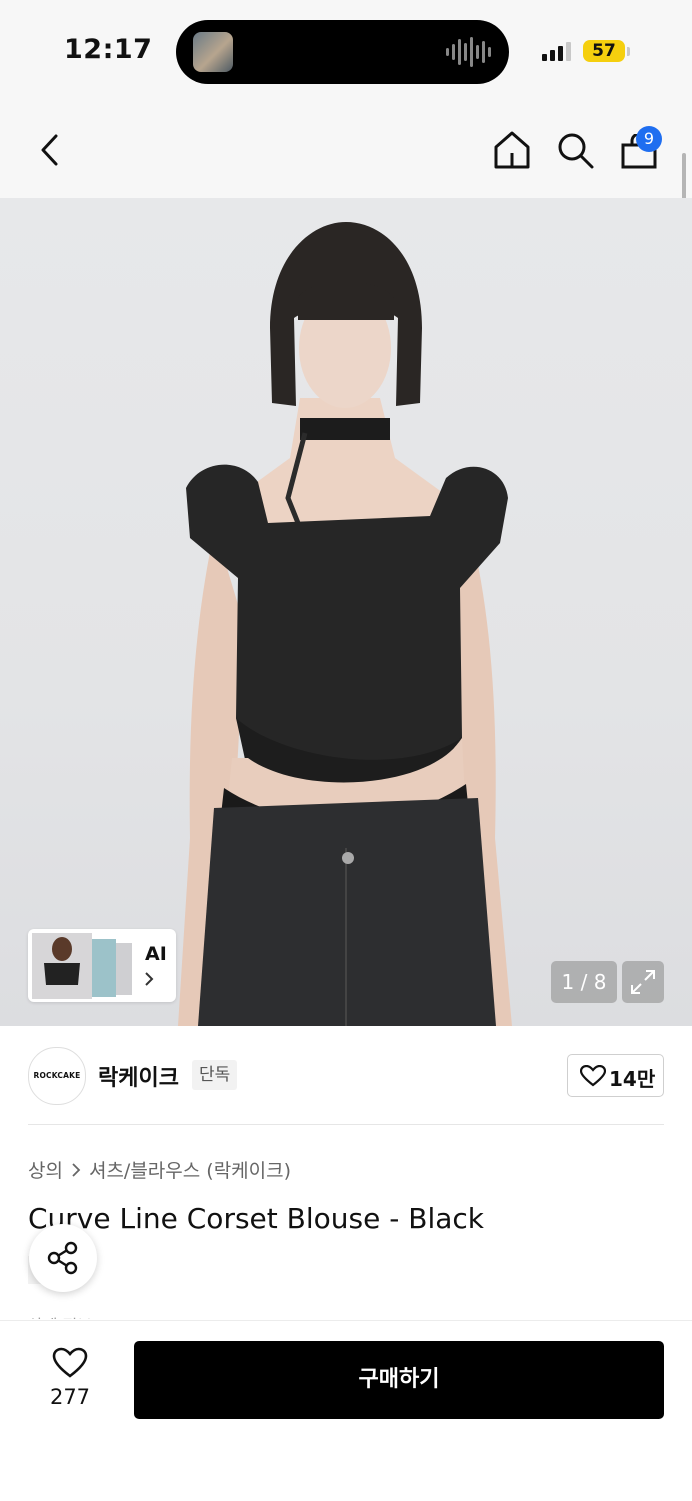 The image size is (692, 1501). Describe the element at coordinates (346, 1124) in the screenshot. I see `divider` at that location.